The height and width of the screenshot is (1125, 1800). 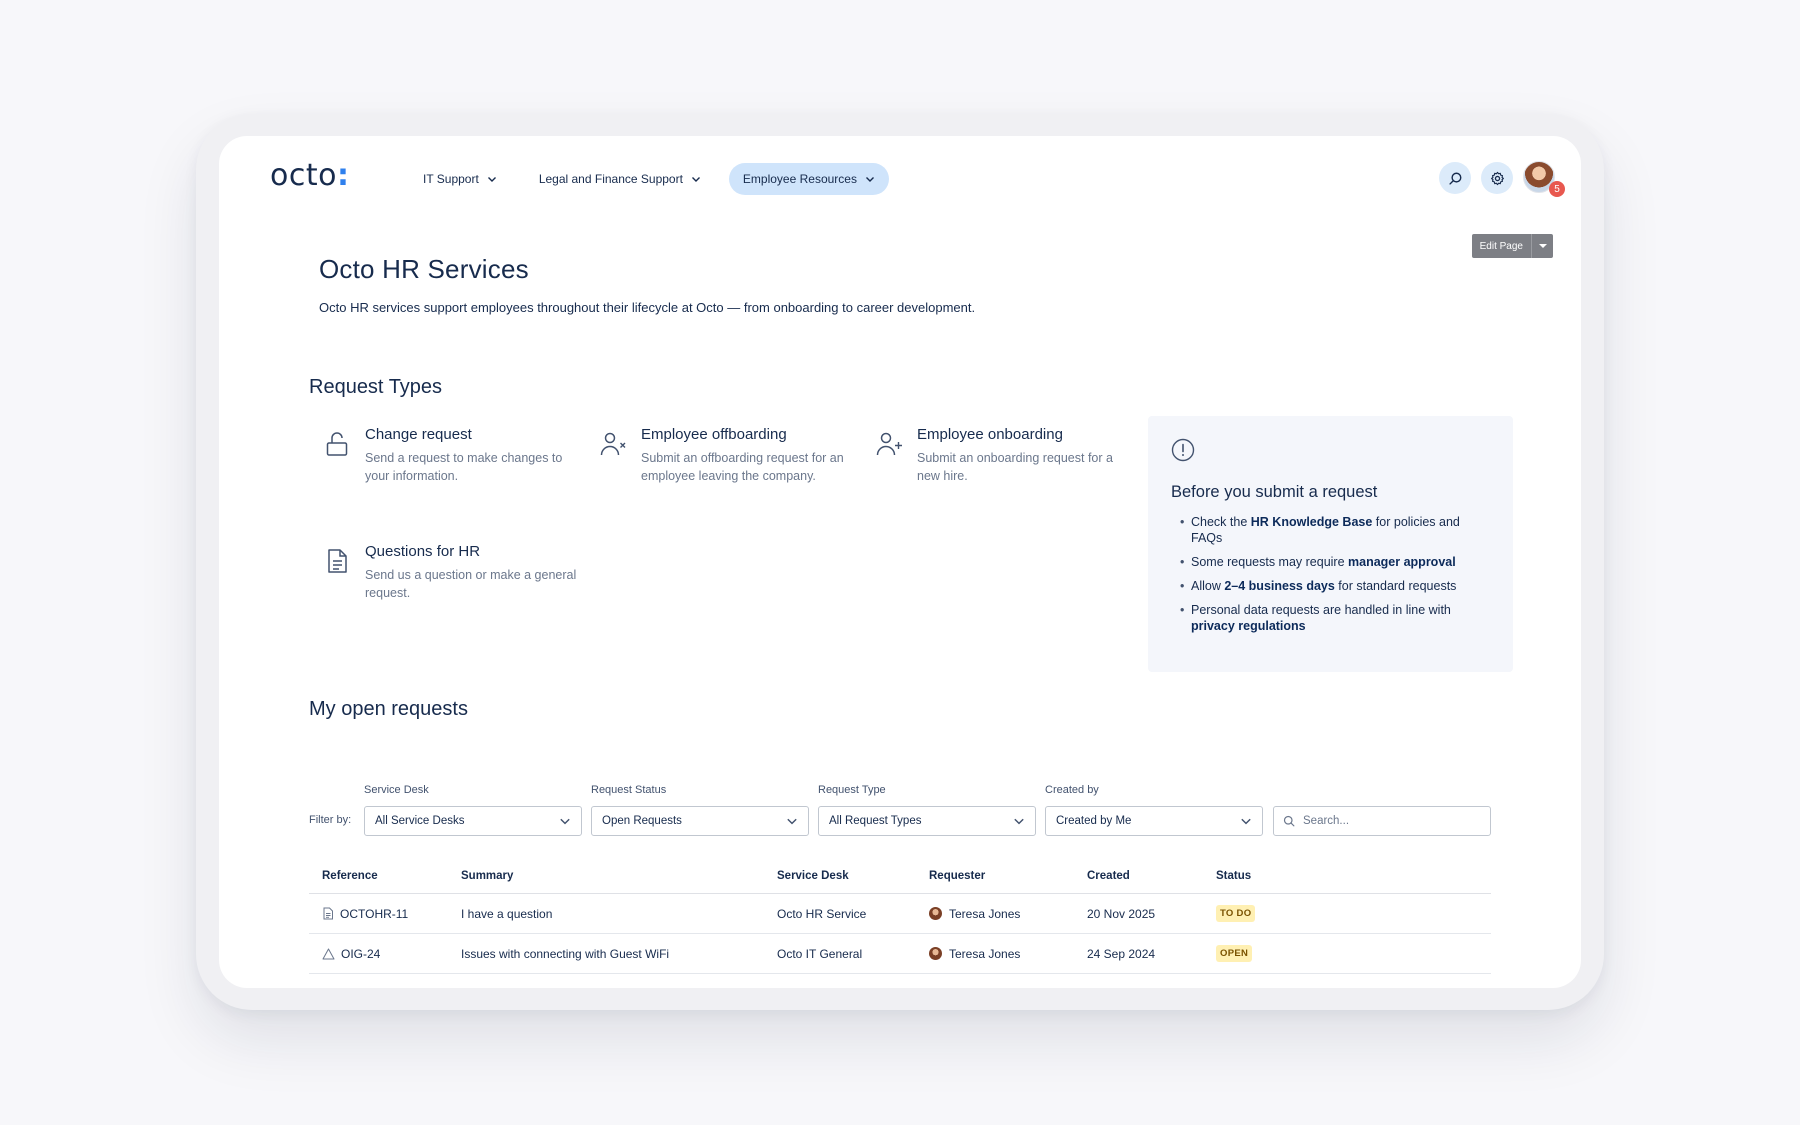 I want to click on edit-page-button: Edit Page, so click(x=1501, y=246).